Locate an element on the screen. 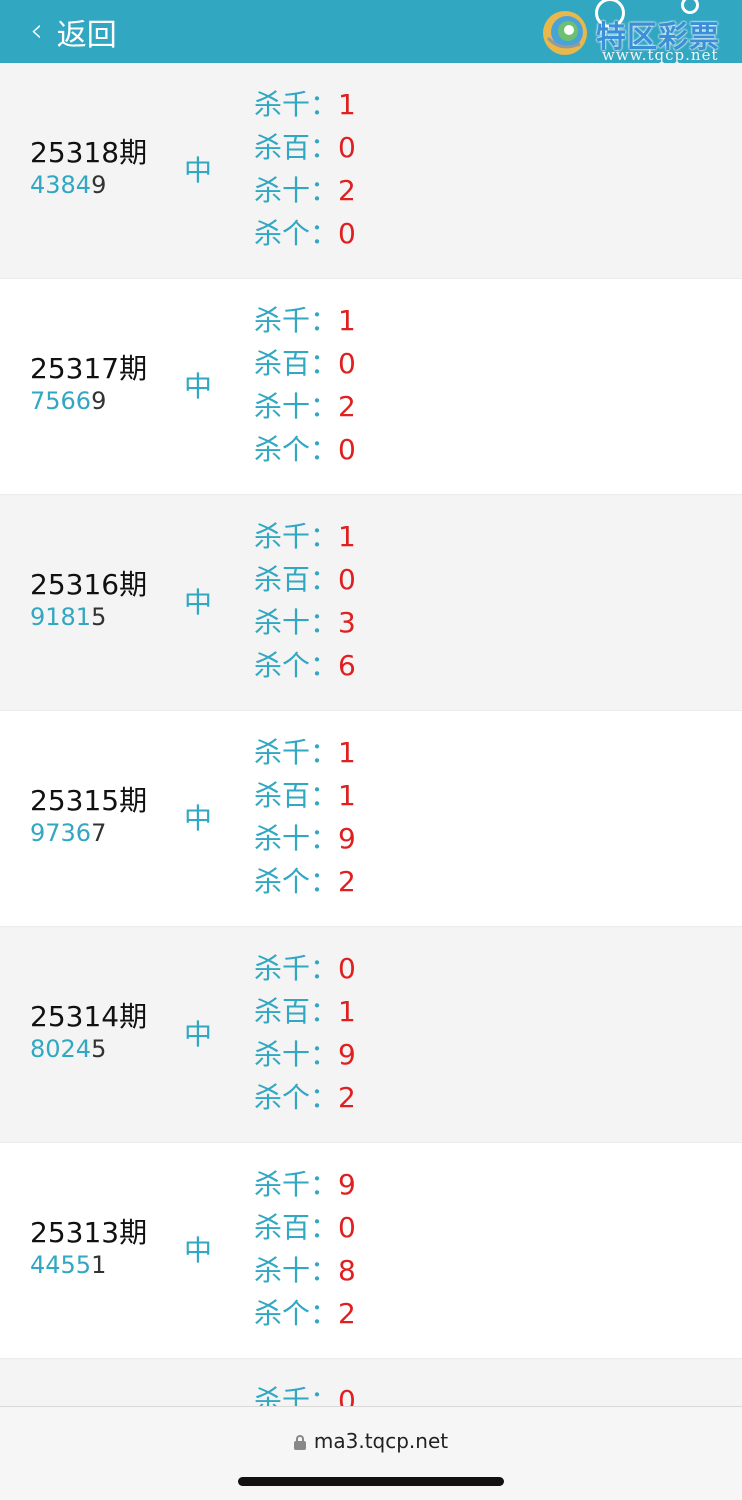  period-number: 25316期 is located at coordinates (89, 584).